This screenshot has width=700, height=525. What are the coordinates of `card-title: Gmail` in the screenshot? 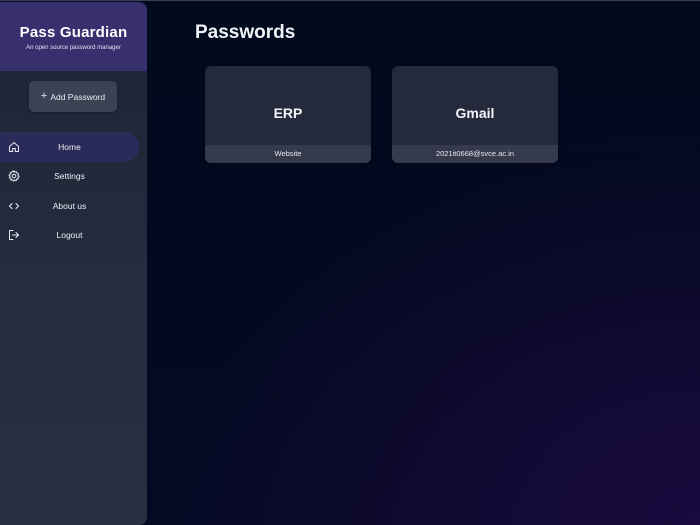 It's located at (475, 113).